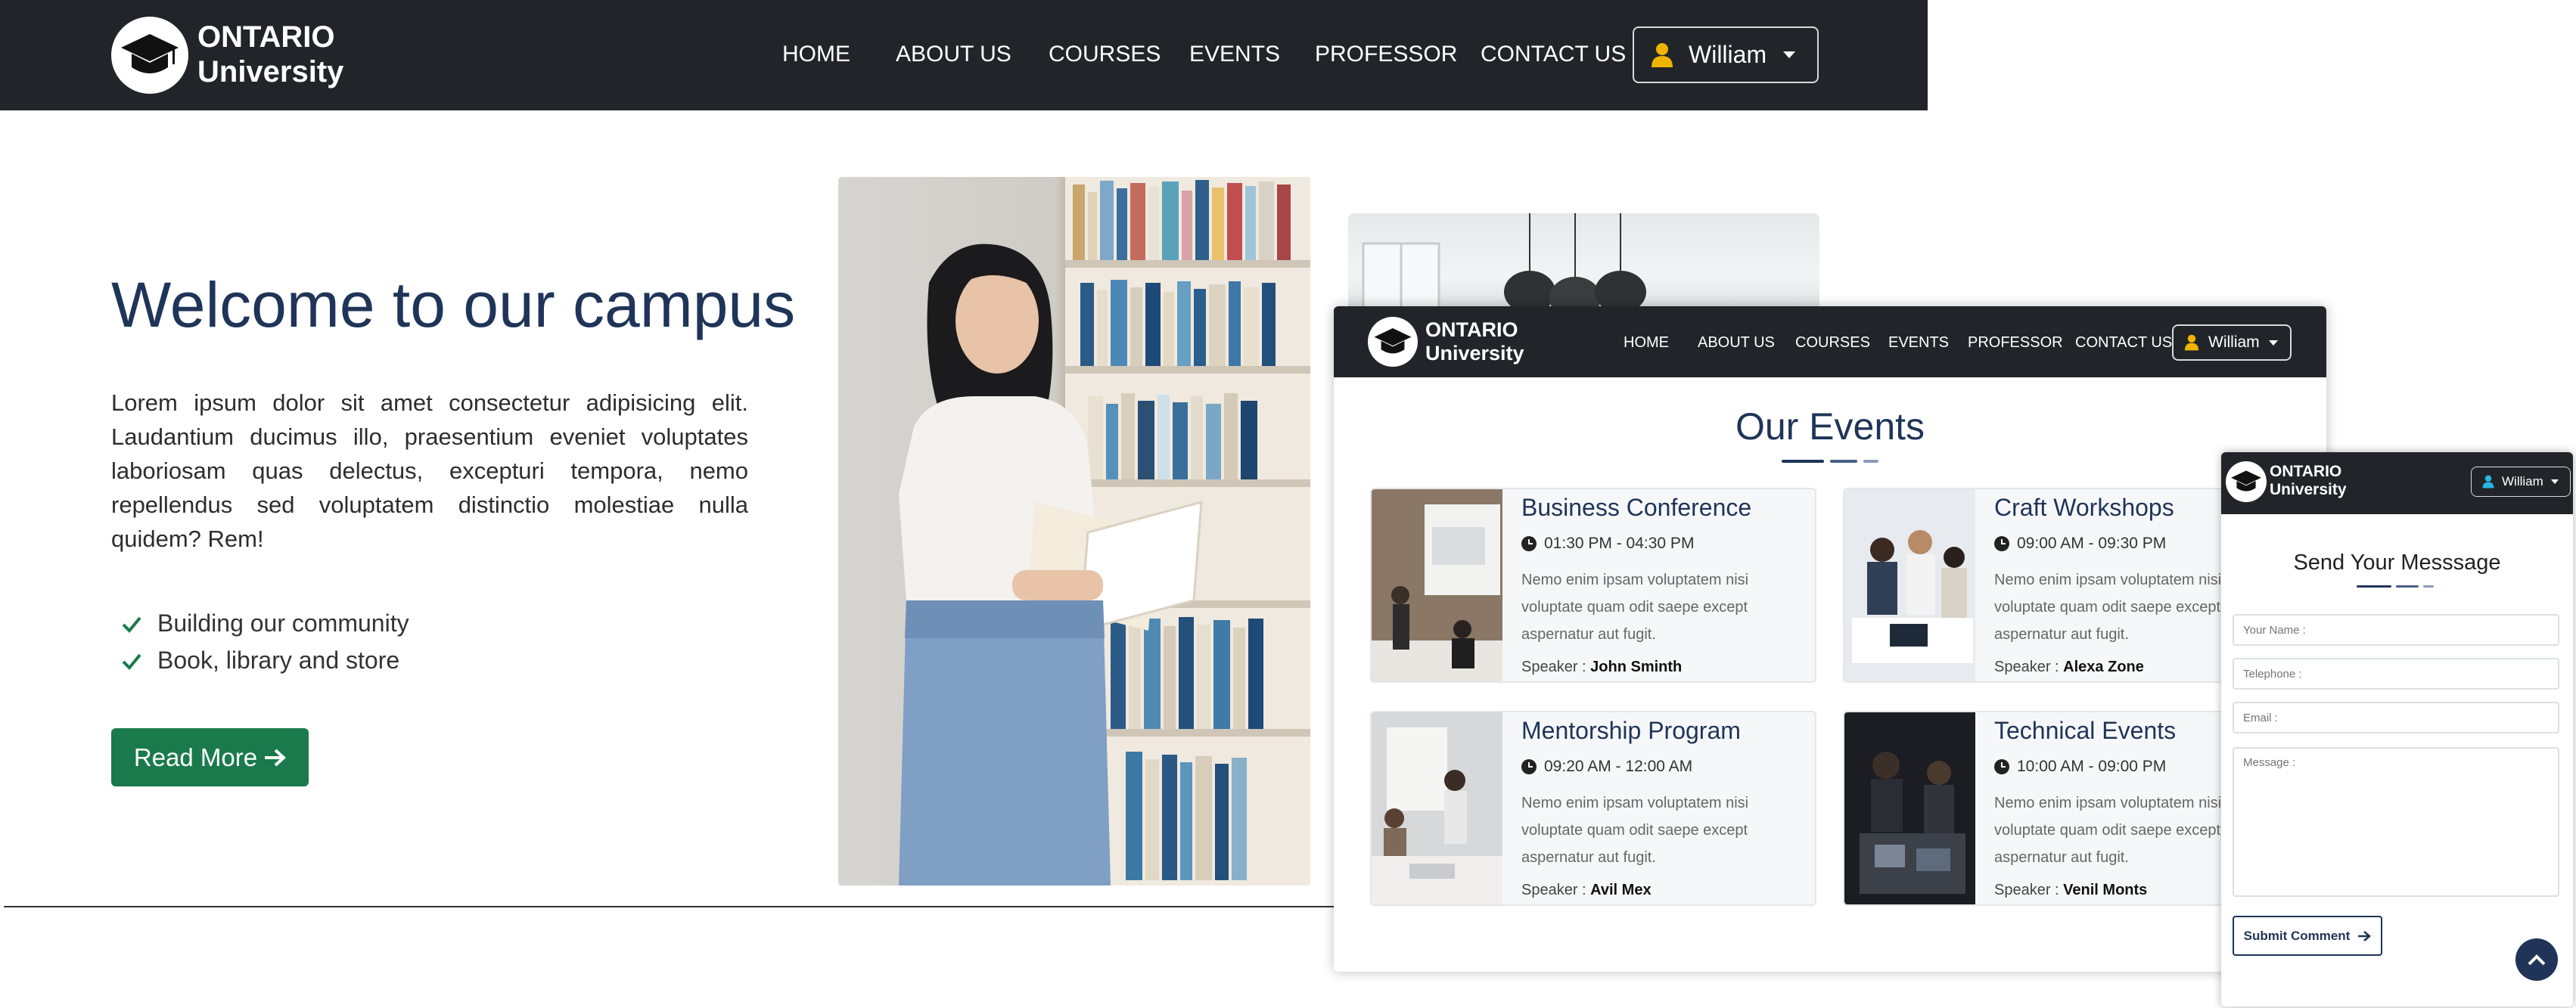 The height and width of the screenshot is (1008, 2576). Describe the element at coordinates (1619, 543) in the screenshot. I see `event-time-text: 01:30 PM - 04:30 PM` at that location.